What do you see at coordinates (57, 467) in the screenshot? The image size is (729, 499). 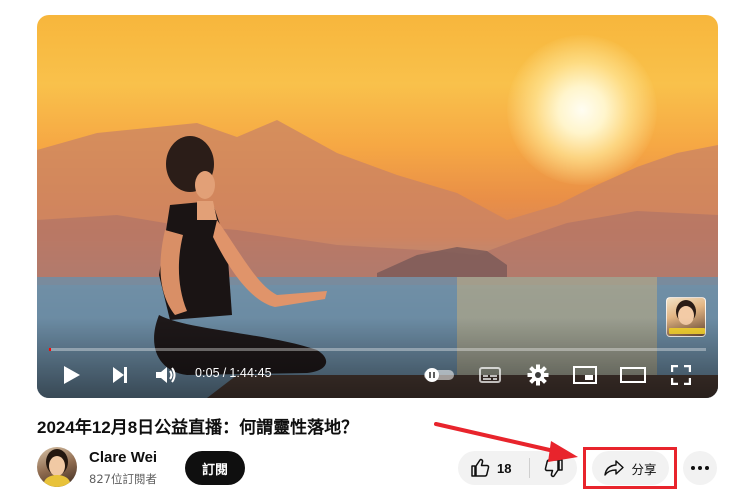 I see `channel-avatar` at bounding box center [57, 467].